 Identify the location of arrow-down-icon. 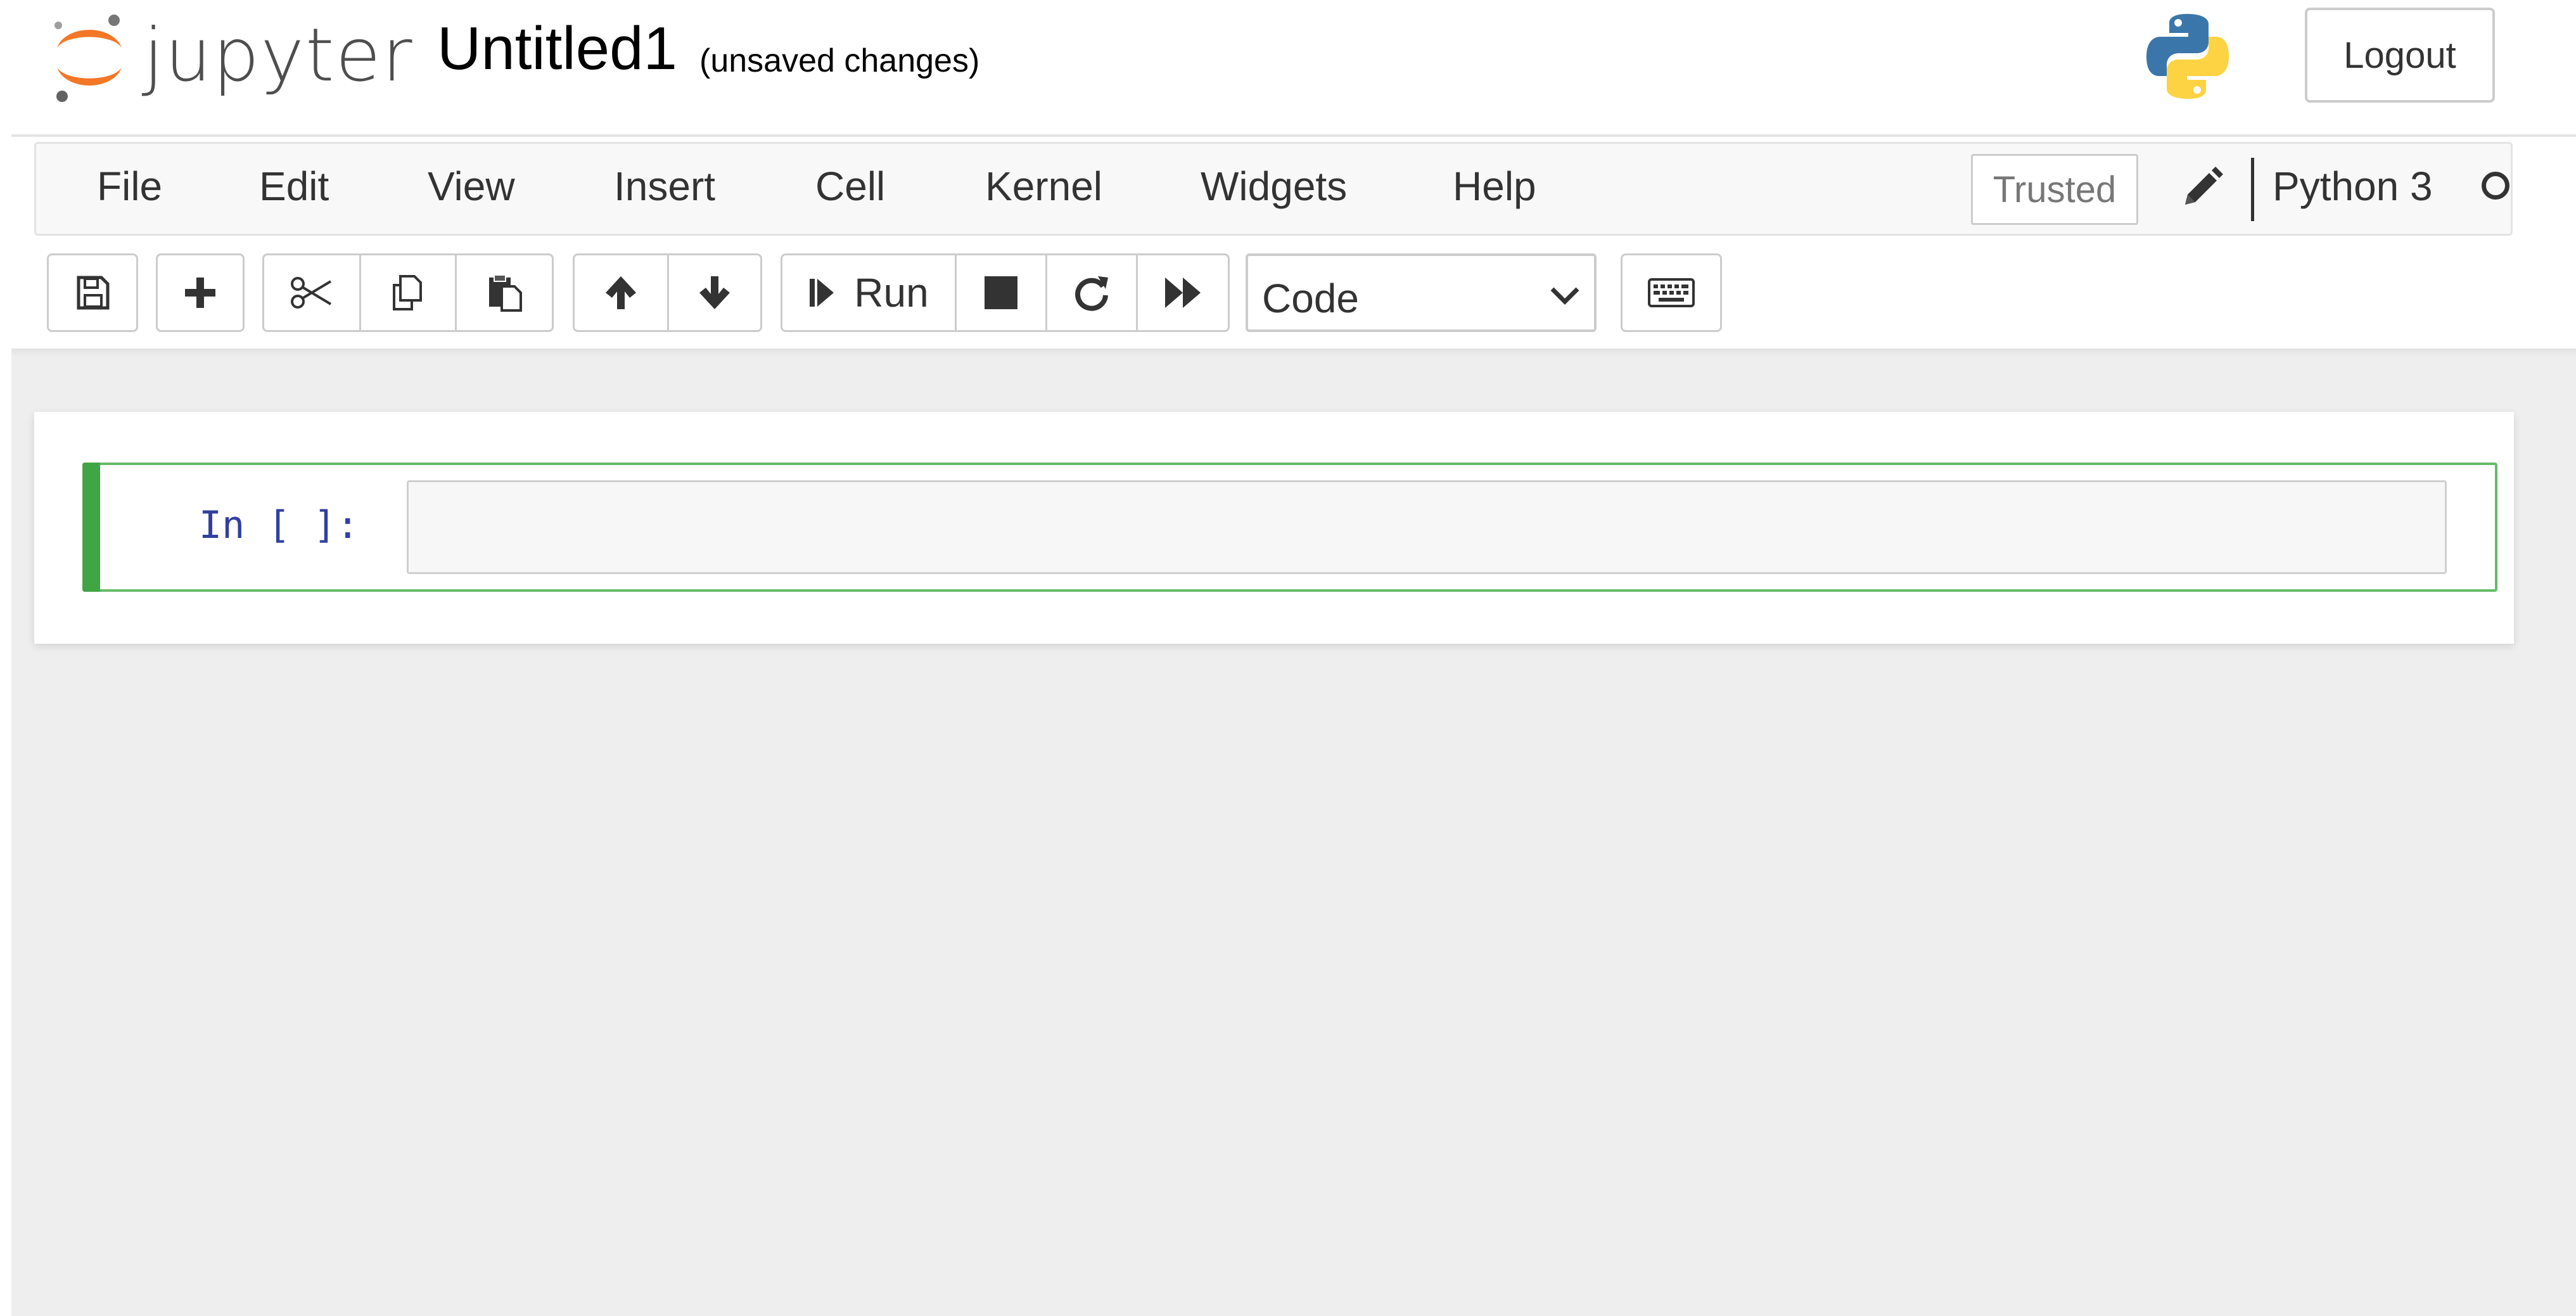
(715, 292).